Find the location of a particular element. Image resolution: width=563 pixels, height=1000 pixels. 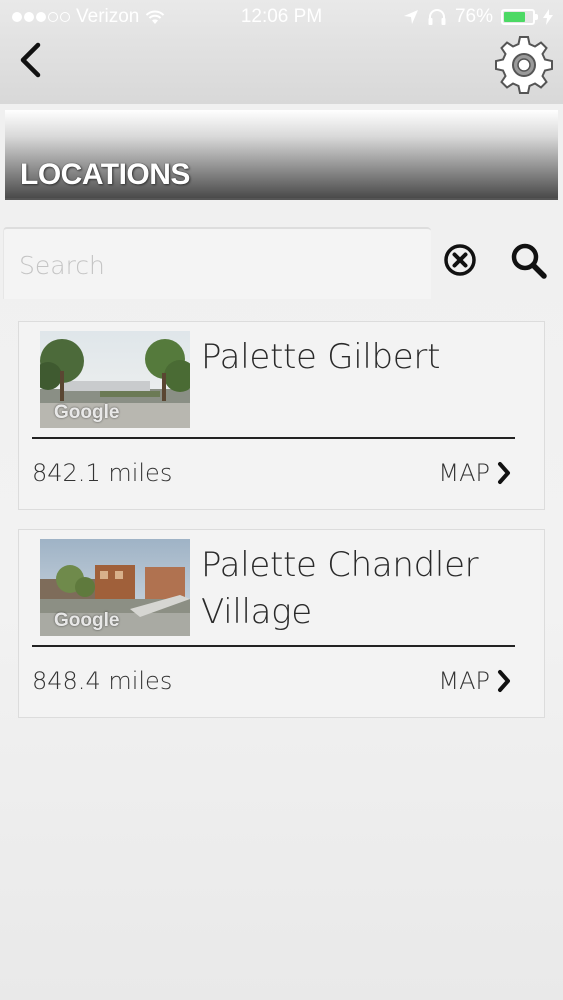

battery-icon is located at coordinates (519, 17).